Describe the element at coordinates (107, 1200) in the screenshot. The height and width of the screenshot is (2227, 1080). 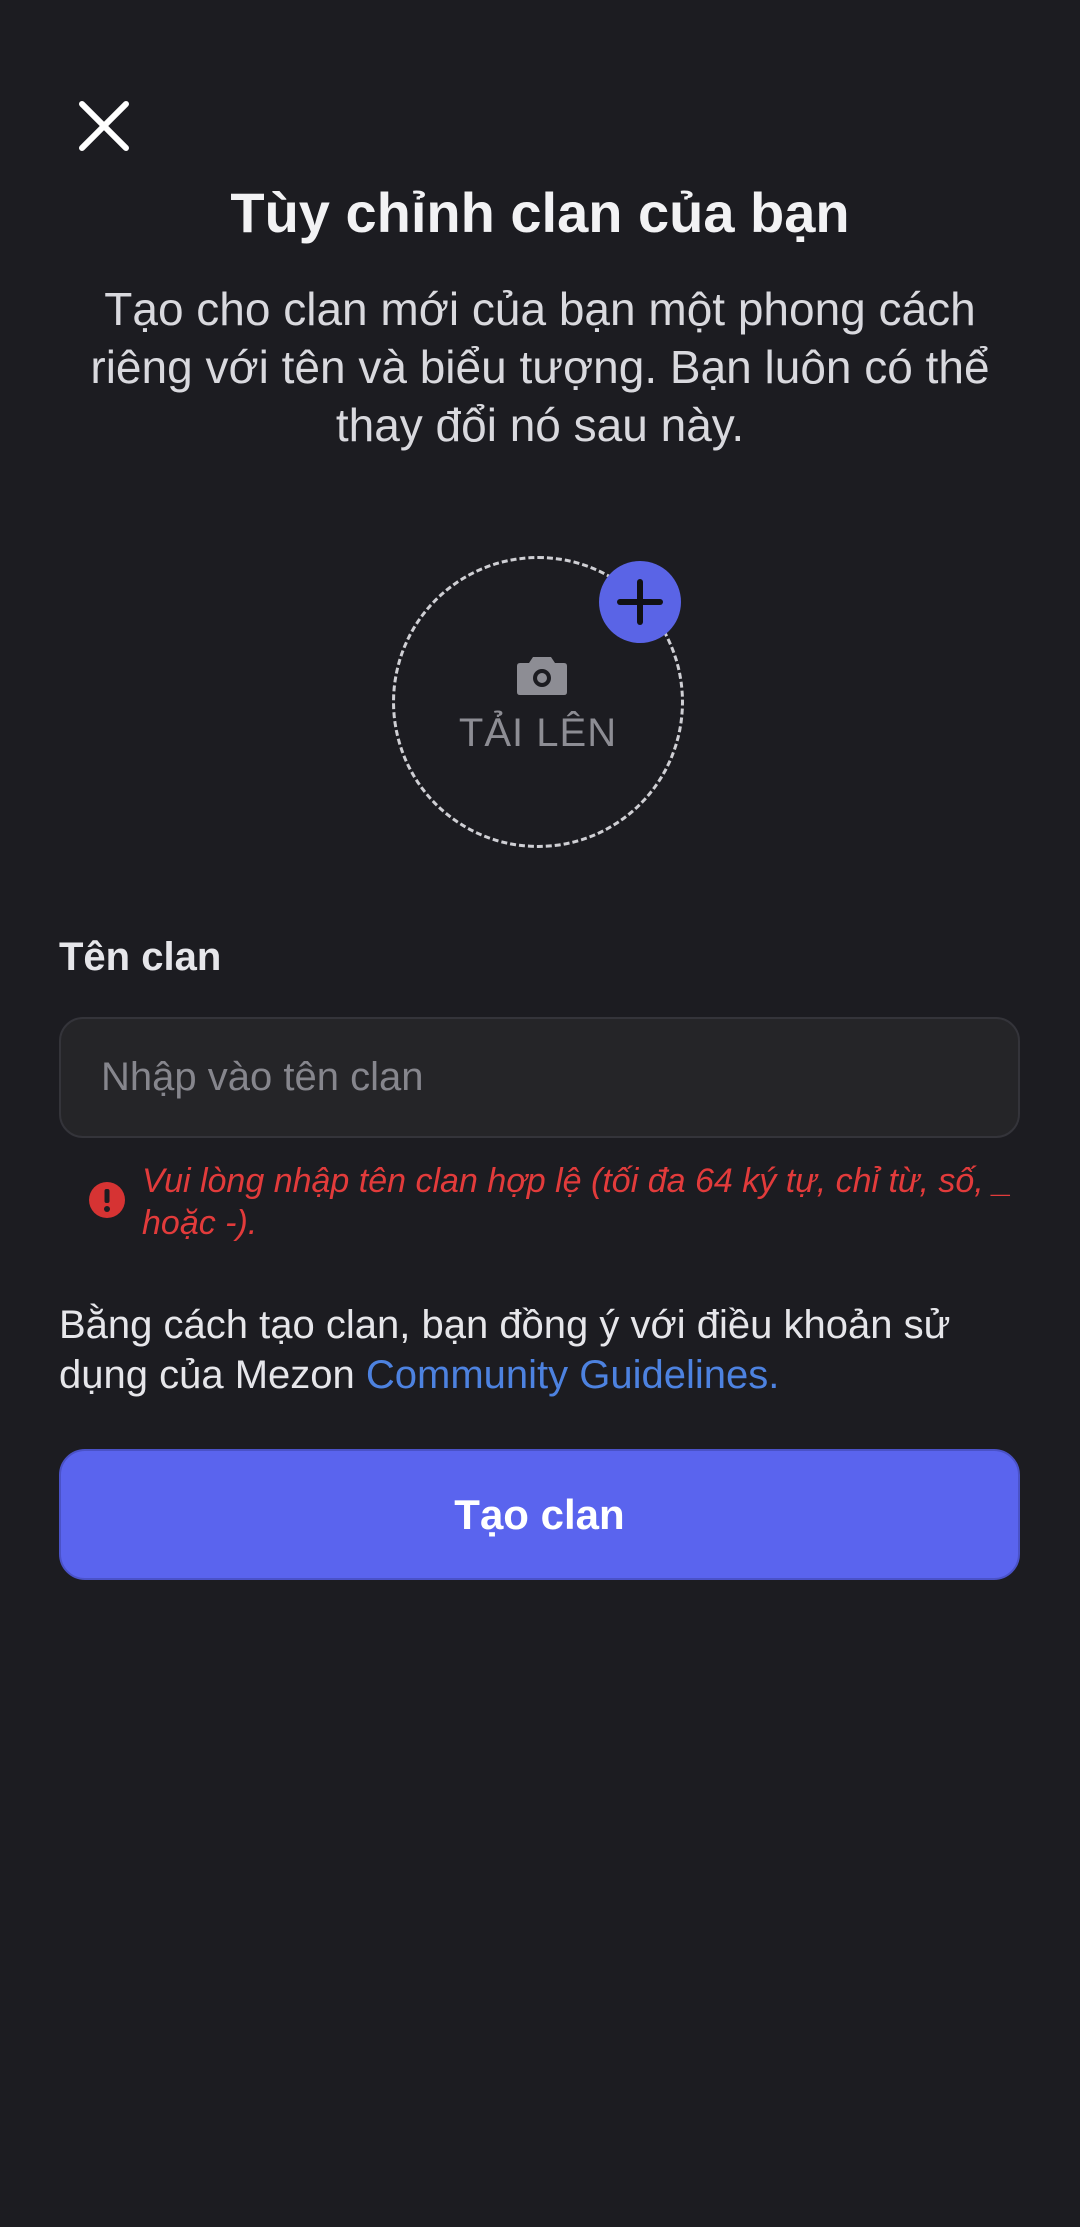
I see `error-circle-icon` at that location.